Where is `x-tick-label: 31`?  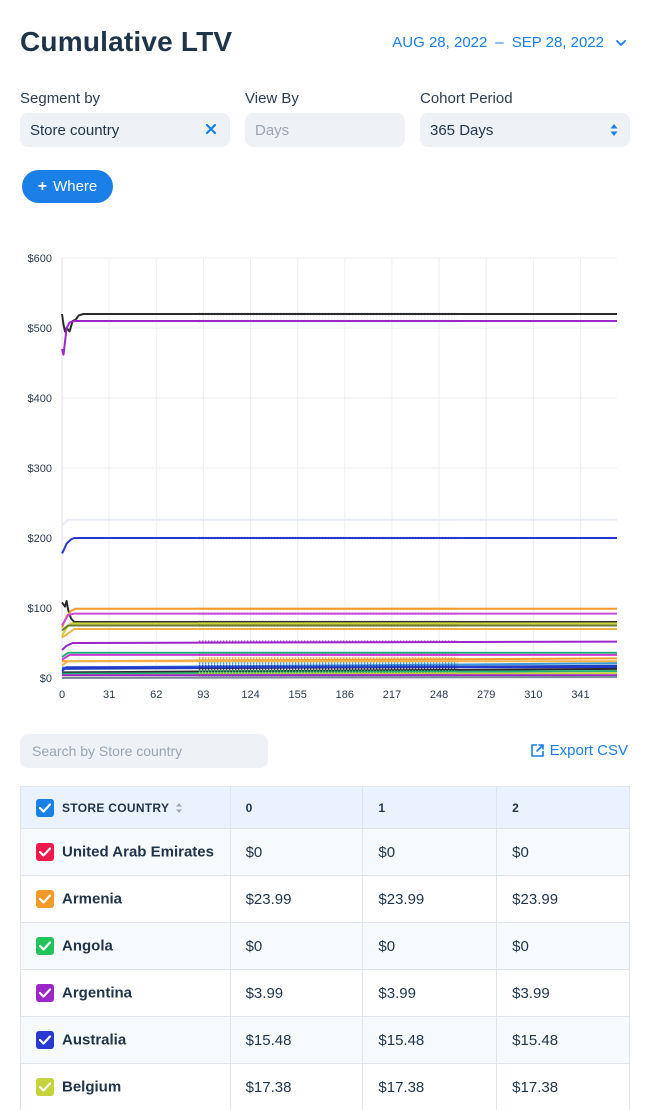 x-tick-label: 31 is located at coordinates (109, 695).